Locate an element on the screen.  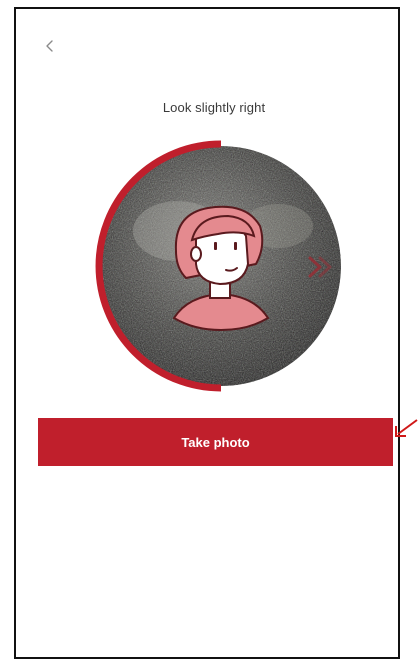
chevron-left-icon is located at coordinates (50, 47).